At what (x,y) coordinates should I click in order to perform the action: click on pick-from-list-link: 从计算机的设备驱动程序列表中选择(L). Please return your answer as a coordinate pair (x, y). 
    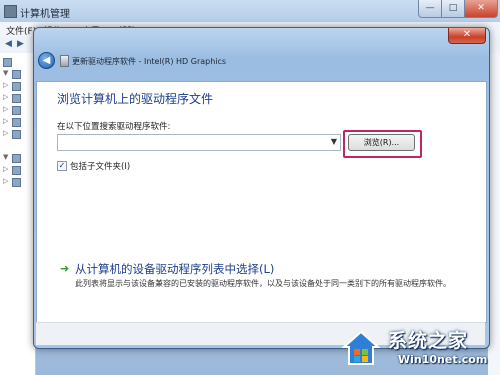
    Looking at the image, I should click on (174, 269).